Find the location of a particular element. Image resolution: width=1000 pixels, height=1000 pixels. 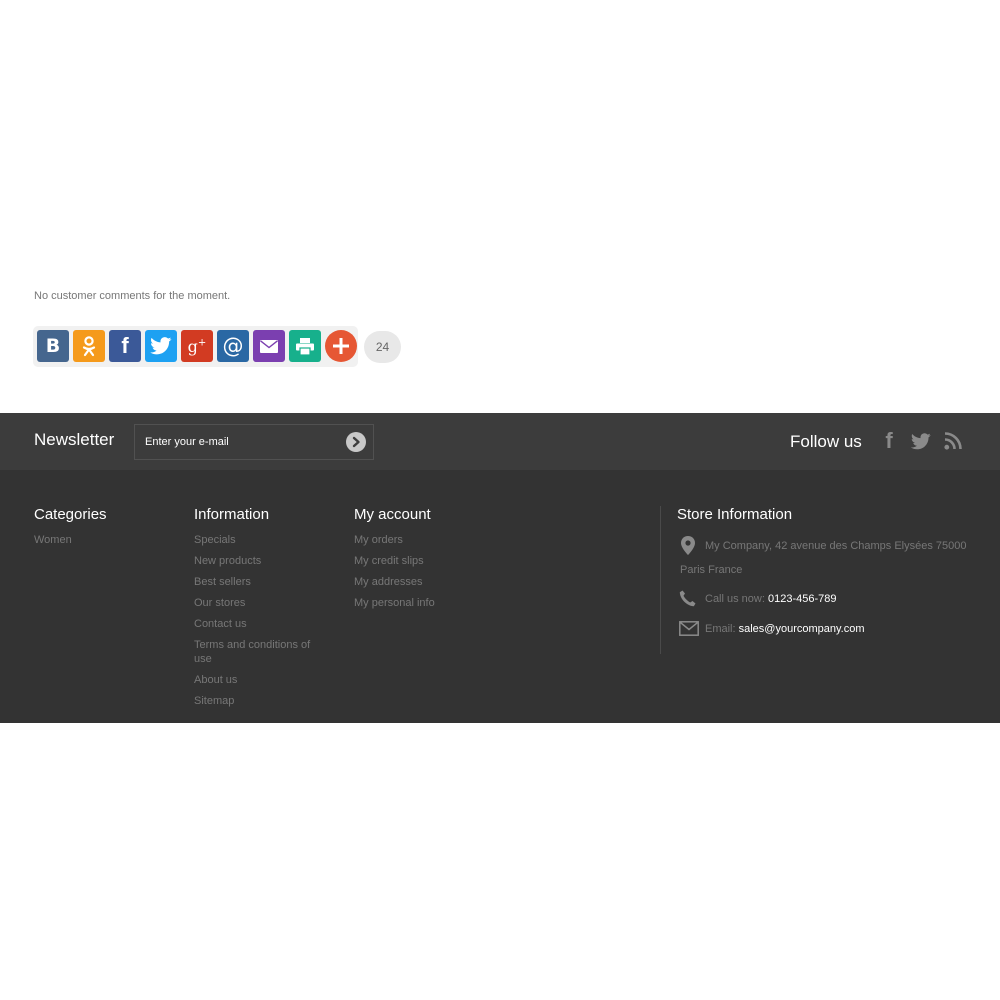

account-link-addresses: My addresses is located at coordinates (424, 582).